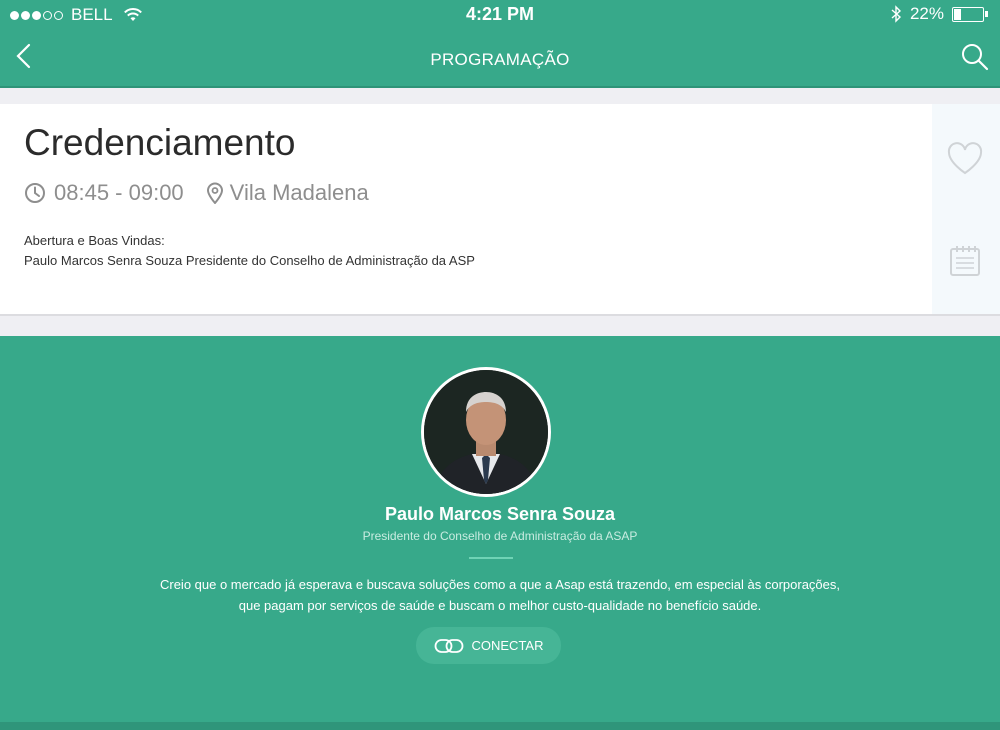 The width and height of the screenshot is (1000, 730). I want to click on add-to-calendar-button, so click(965, 261).